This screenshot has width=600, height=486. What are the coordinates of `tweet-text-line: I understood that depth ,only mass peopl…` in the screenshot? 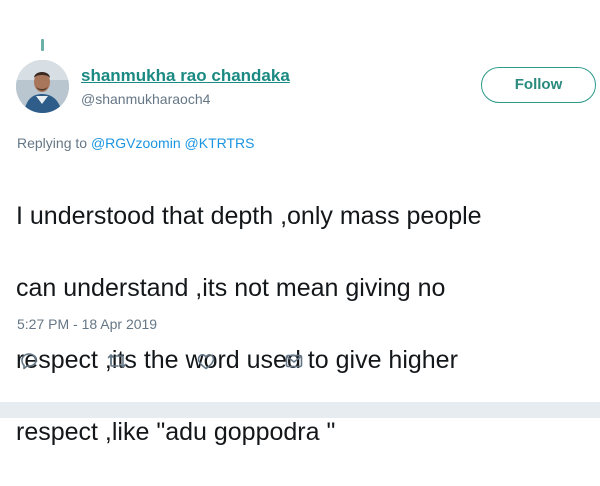 It's located at (249, 216).